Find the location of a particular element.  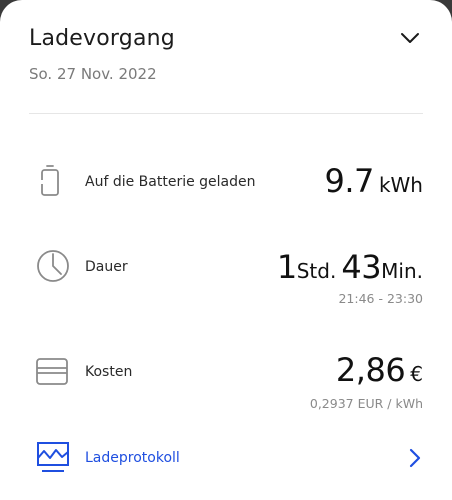

duration-minutes-unit: Min. is located at coordinates (402, 271).